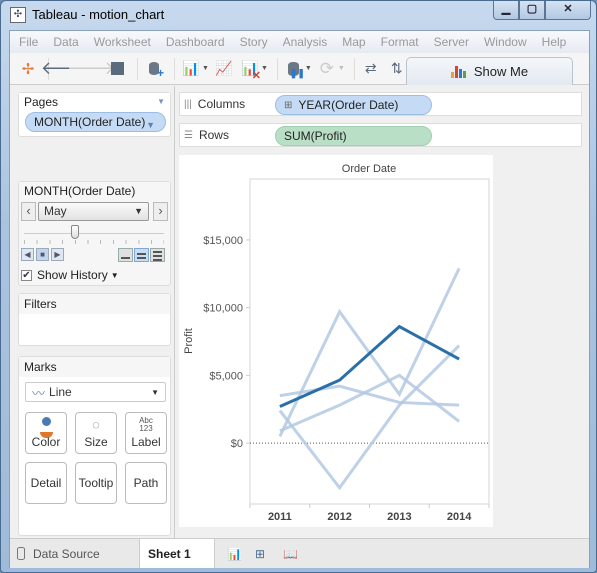  Describe the element at coordinates (213, 135) in the screenshot. I see `rows-label: Rows` at that location.